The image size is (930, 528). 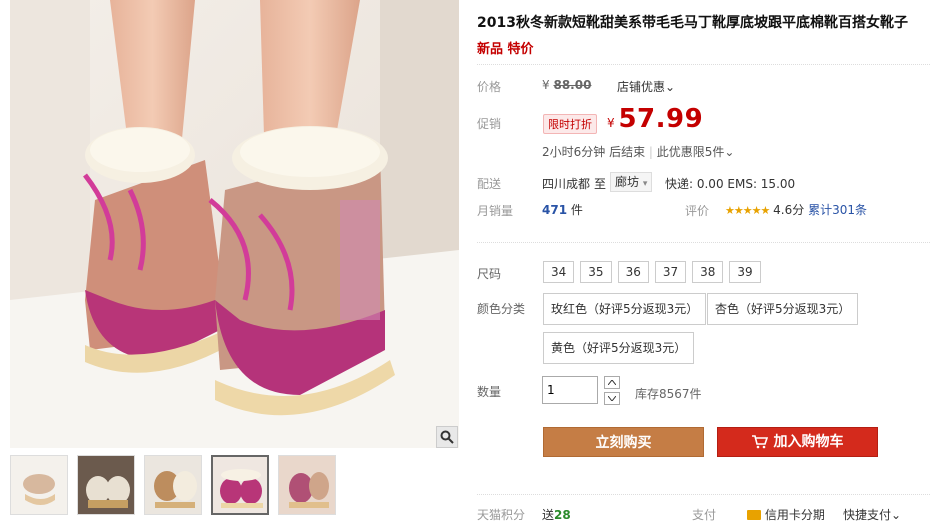 What do you see at coordinates (570, 390) in the screenshot?
I see `quantity-input` at bounding box center [570, 390].